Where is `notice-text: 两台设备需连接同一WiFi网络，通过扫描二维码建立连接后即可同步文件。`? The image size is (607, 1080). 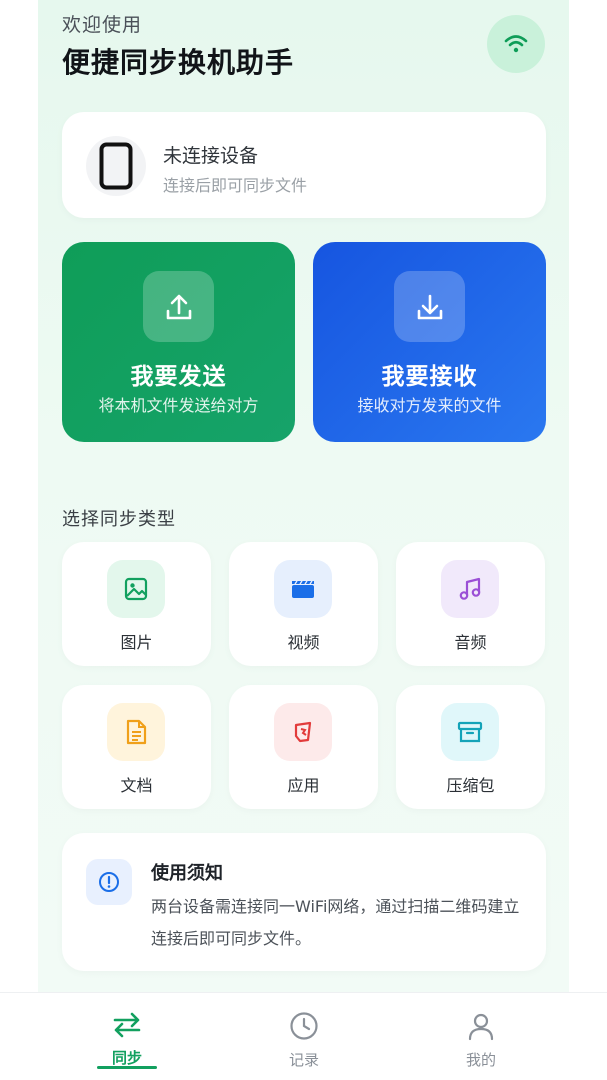 notice-text: 两台设备需连接同一WiFi网络，通过扫描二维码建立连接后即可同步文件。 is located at coordinates (335, 922).